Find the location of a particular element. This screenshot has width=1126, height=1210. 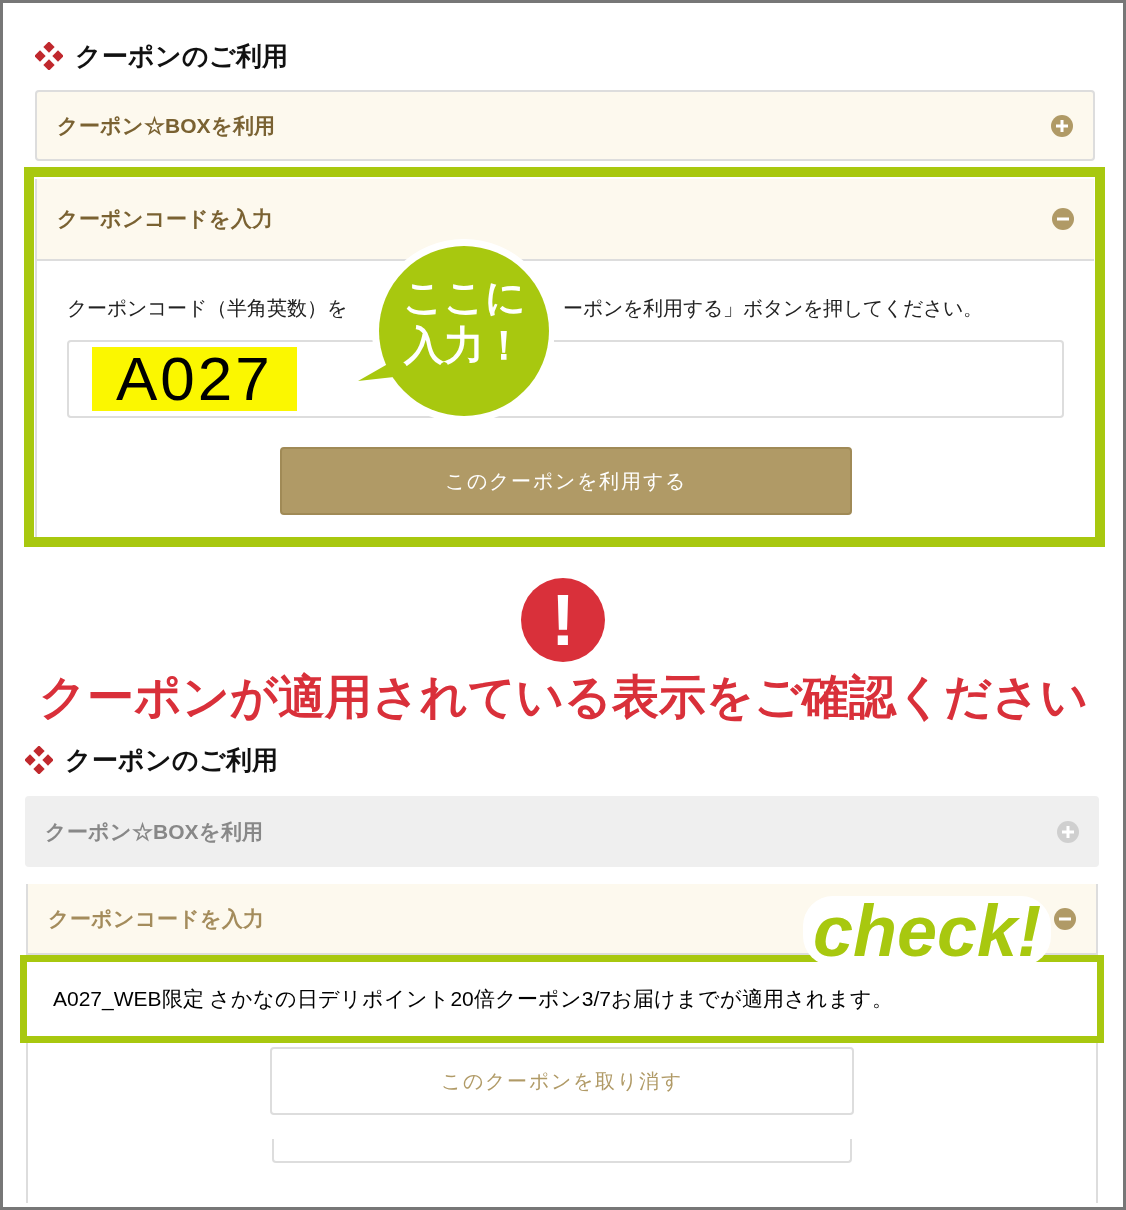

instruction-text: ーポンを利用する」ボタンを押してください。 is located at coordinates (773, 308).